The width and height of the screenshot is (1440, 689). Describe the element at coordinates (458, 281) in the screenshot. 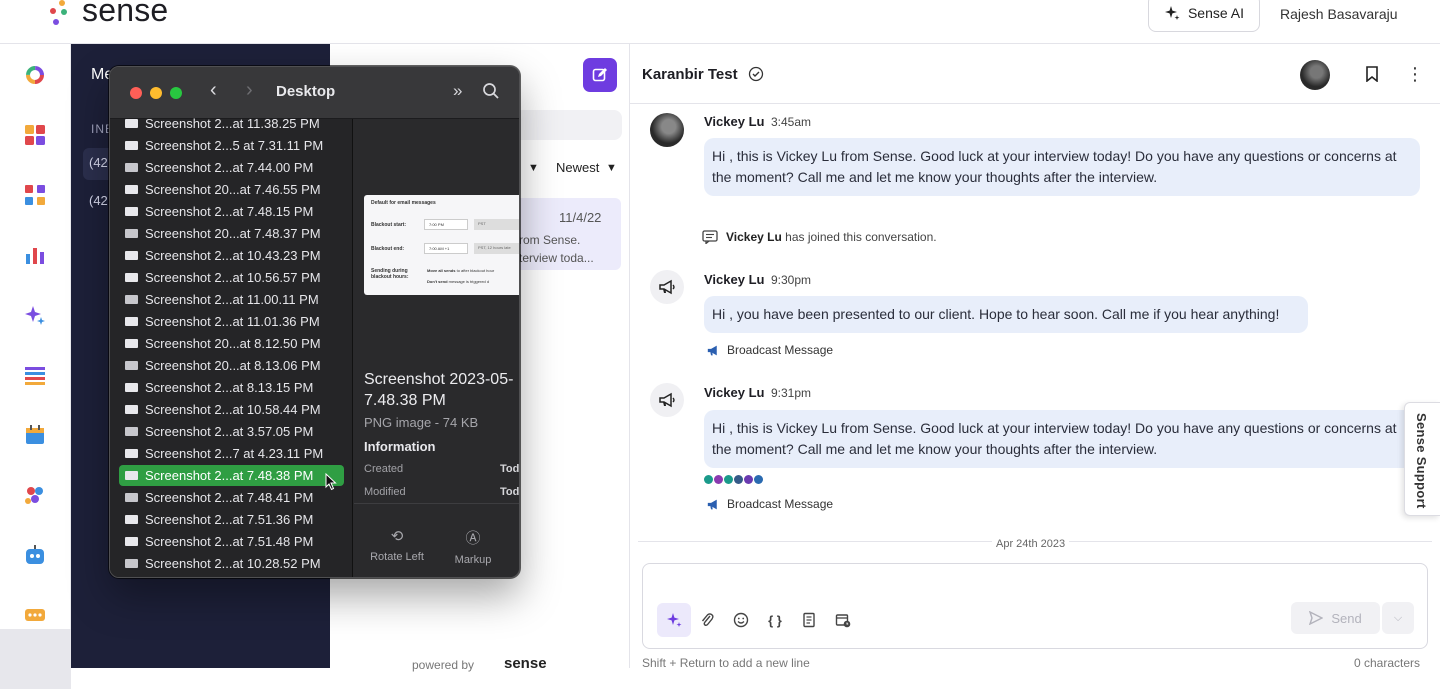

I see `thumb-option: Don't send message is triggered d` at that location.